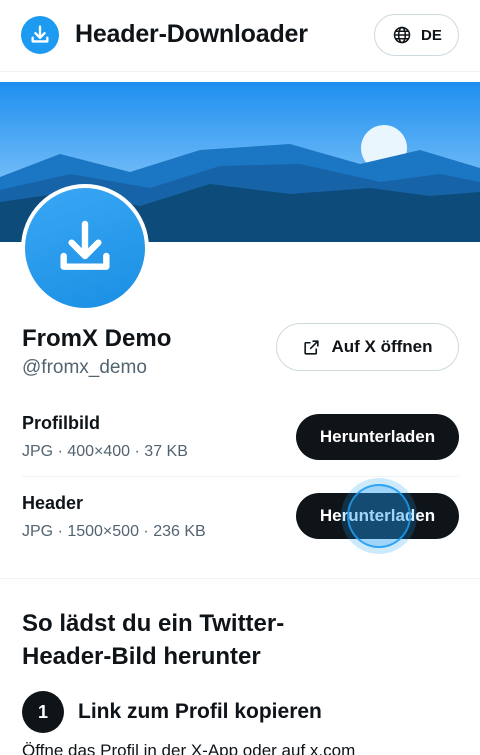  I want to click on file-title: Header, so click(53, 503).